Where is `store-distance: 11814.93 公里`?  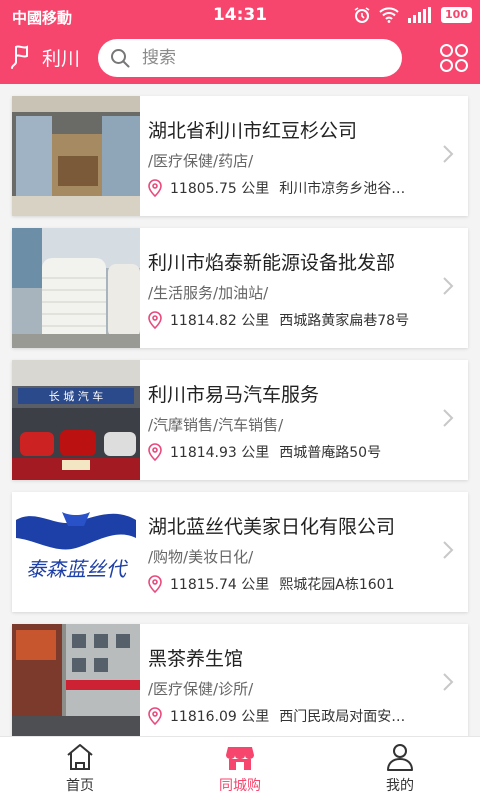
store-distance: 11814.93 公里 is located at coordinates (220, 453).